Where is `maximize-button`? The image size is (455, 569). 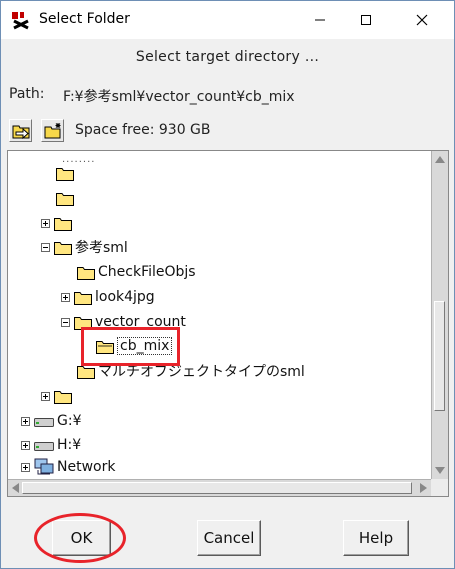
maximize-button is located at coordinates (366, 20).